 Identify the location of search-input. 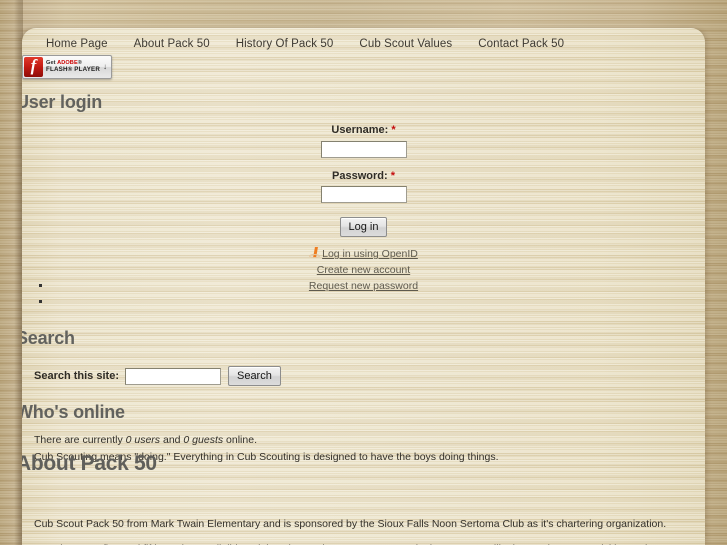
(172, 376).